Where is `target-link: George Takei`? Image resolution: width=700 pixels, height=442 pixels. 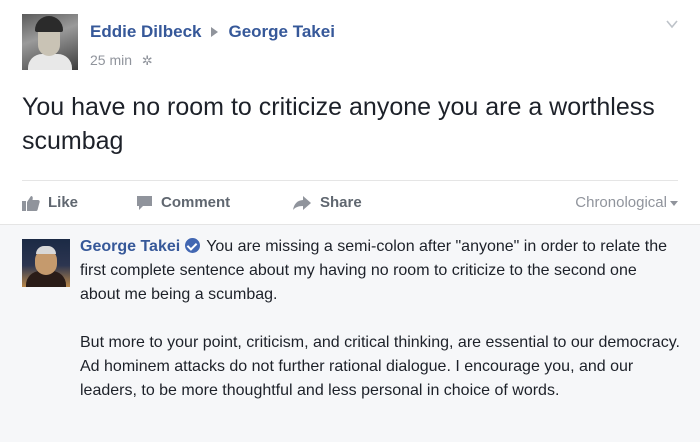
target-link: George Takei is located at coordinates (281, 31).